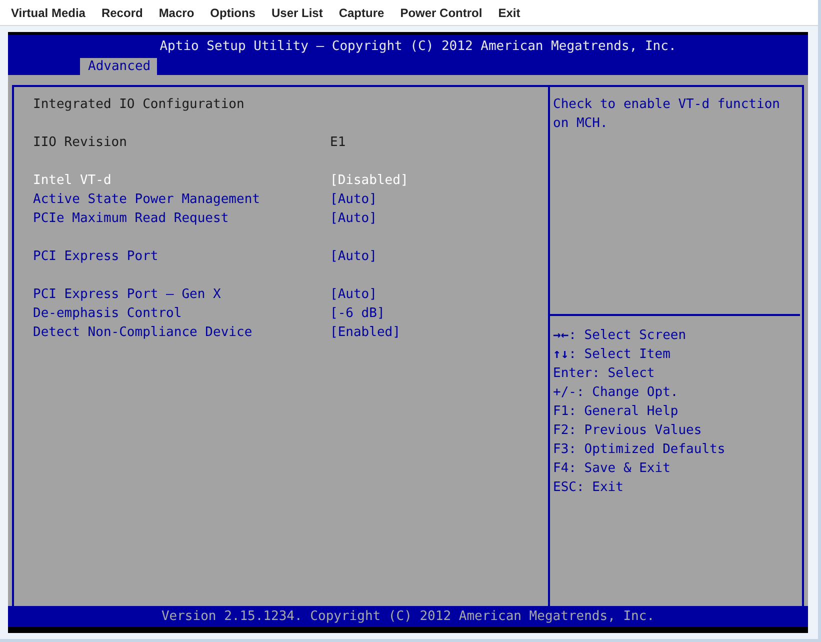 The height and width of the screenshot is (642, 821). I want to click on section-title: Integrated IO Configuration, so click(139, 104).